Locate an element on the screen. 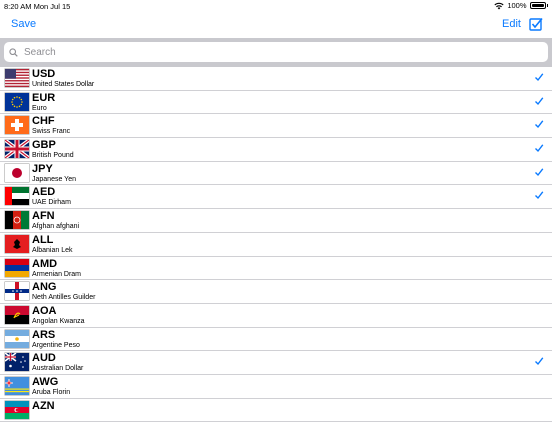  ao-flag-icon is located at coordinates (17, 314).